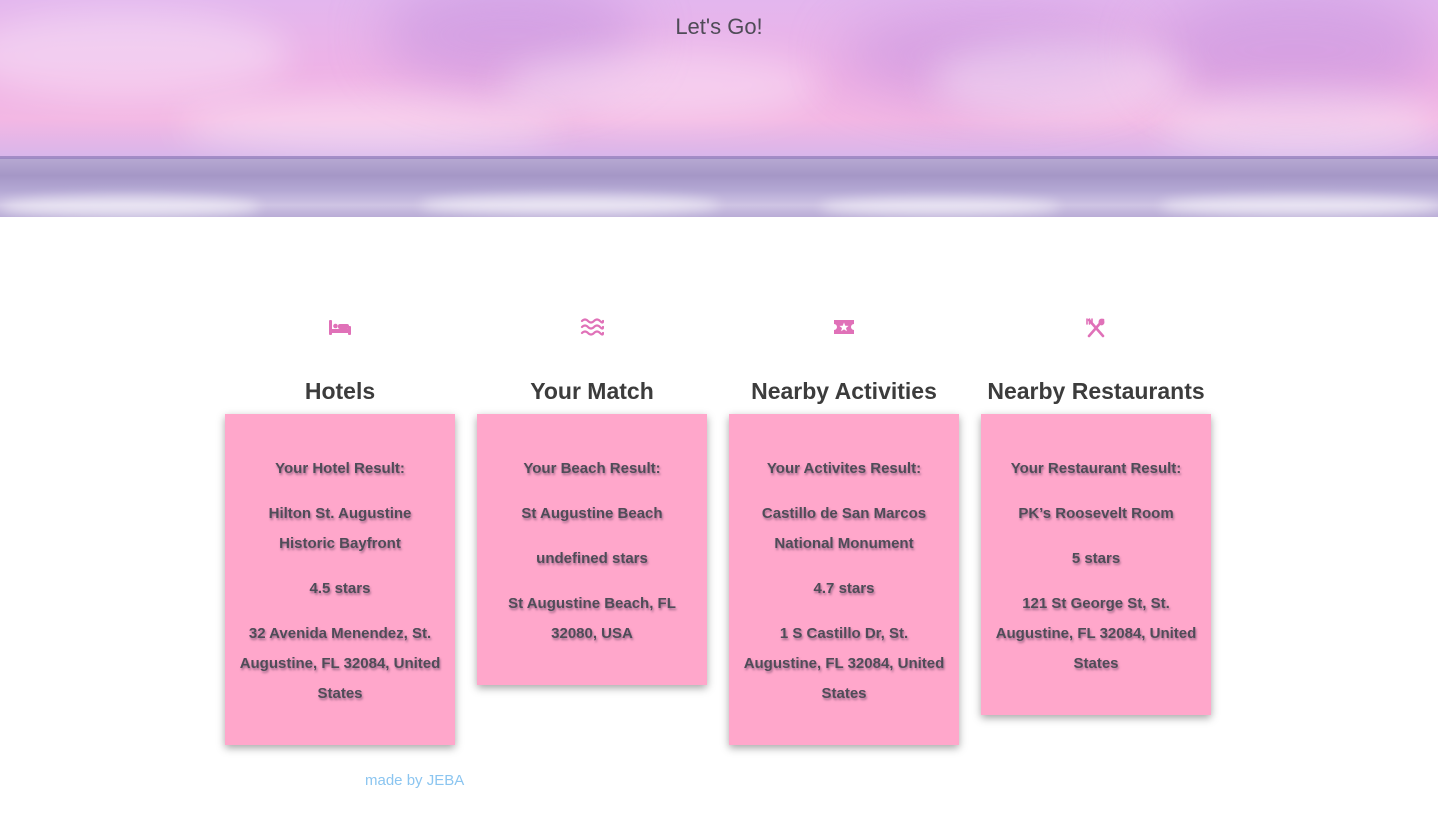 The height and width of the screenshot is (816, 1438). What do you see at coordinates (592, 558) in the screenshot?
I see `beach-rating: undefined stars` at bounding box center [592, 558].